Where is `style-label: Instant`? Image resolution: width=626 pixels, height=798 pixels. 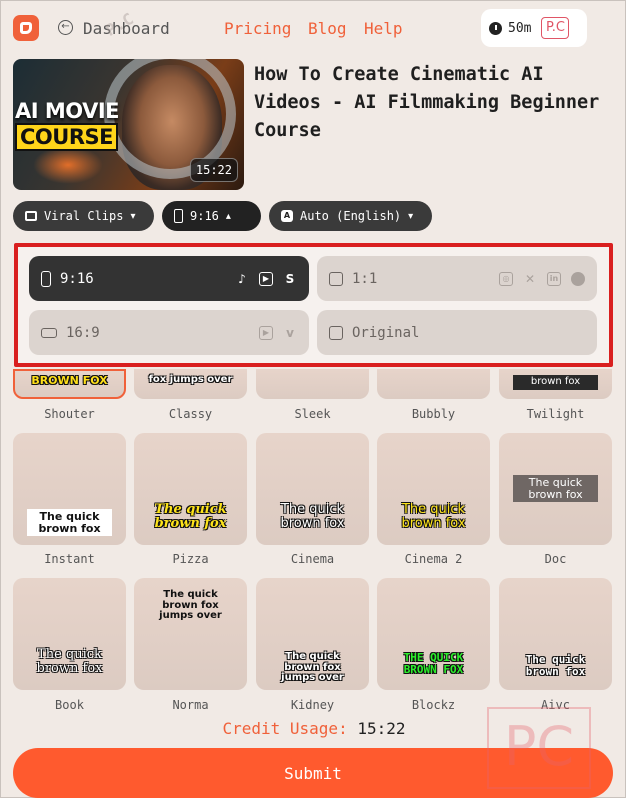 style-label: Instant is located at coordinates (69, 559).